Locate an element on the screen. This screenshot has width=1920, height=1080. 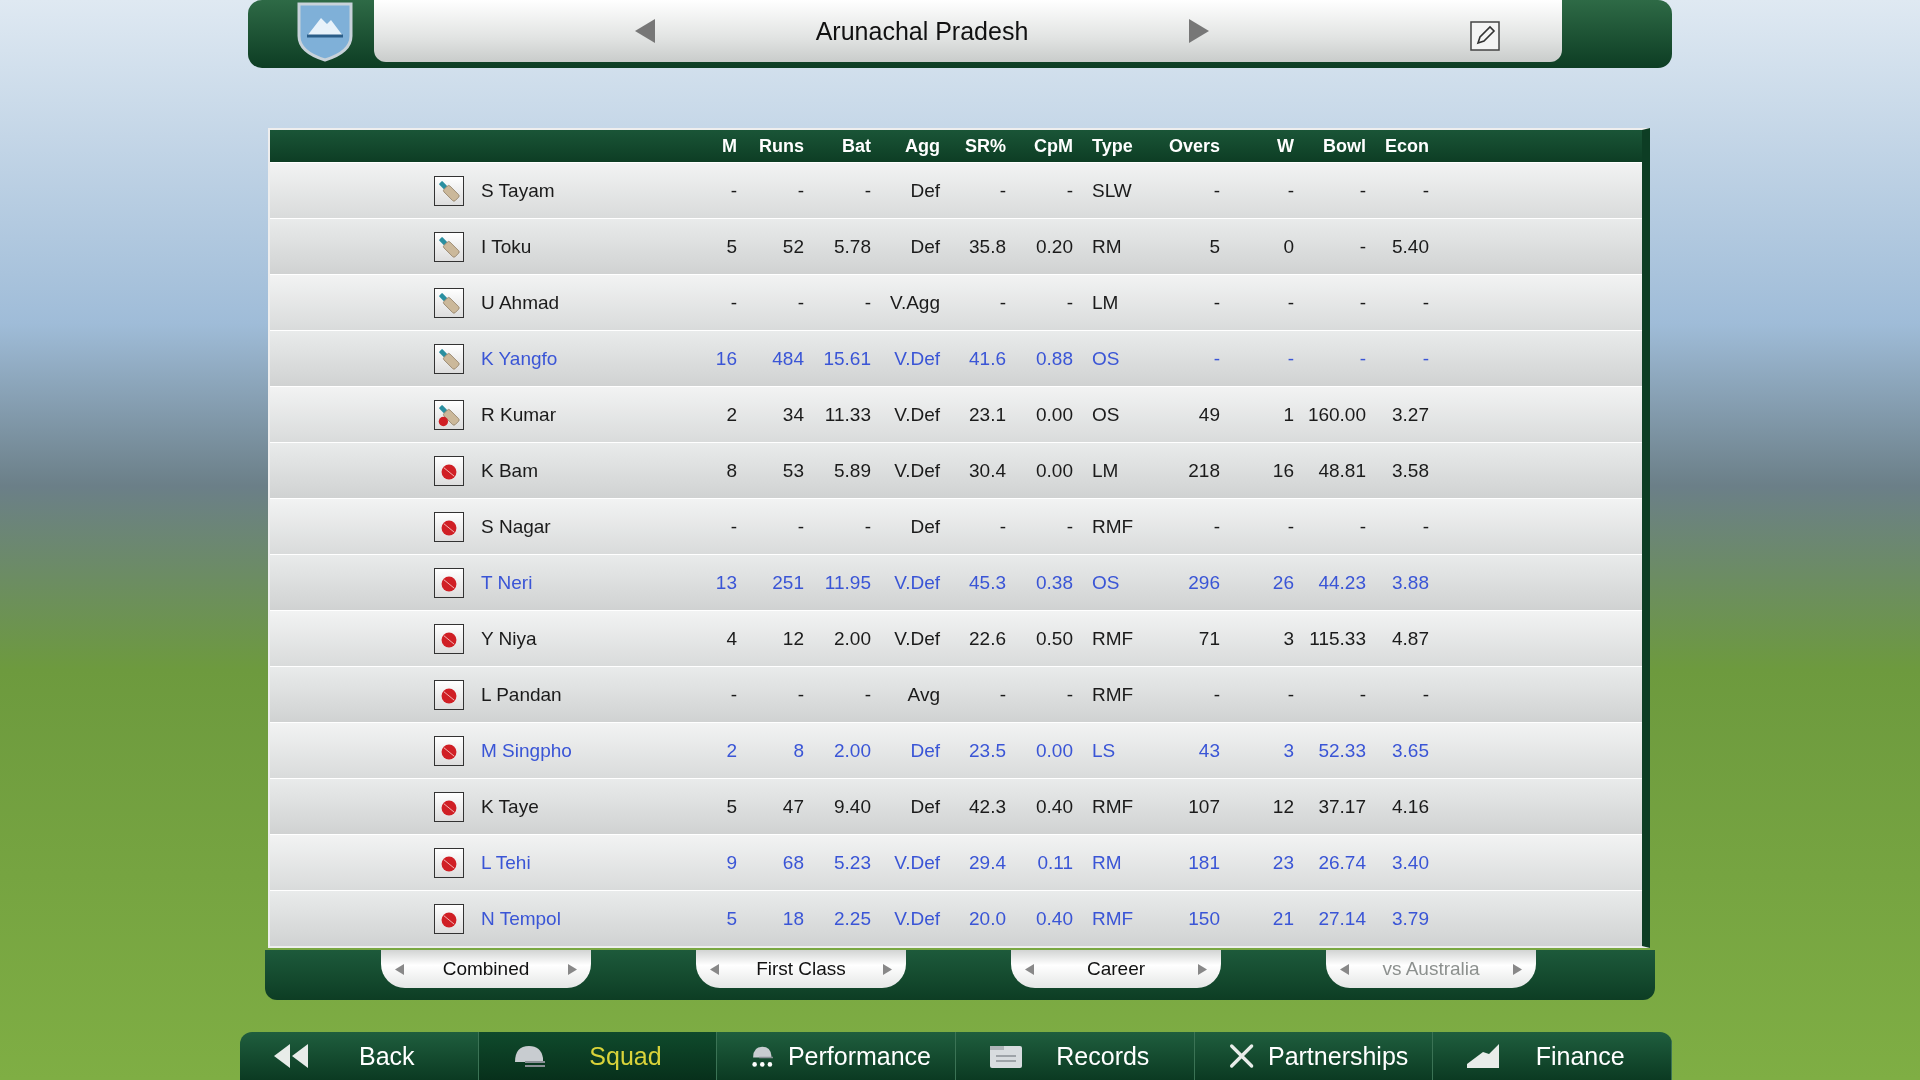
player-row: S Tayam - - - Def - - SLW - - - - is located at coordinates (956, 190).